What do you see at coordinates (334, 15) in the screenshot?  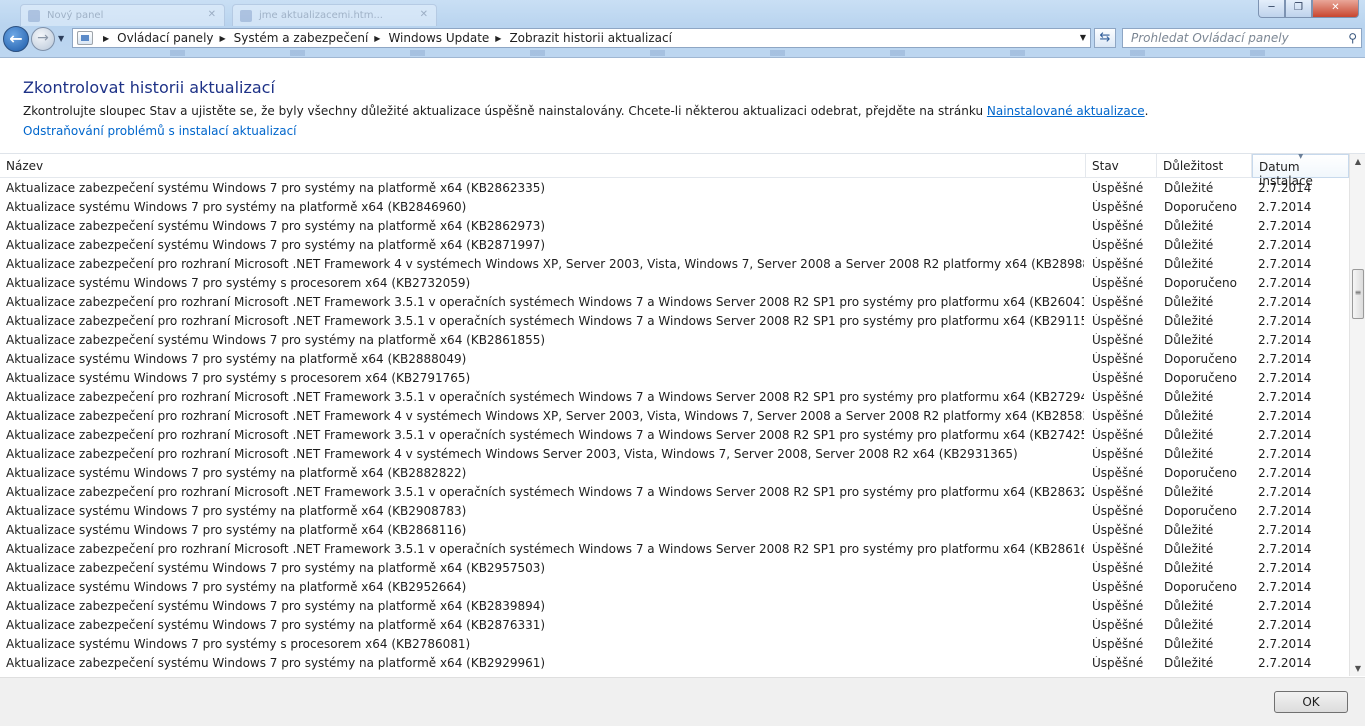 I see `background-tab: jme aktualizacemi.htm... ✕` at bounding box center [334, 15].